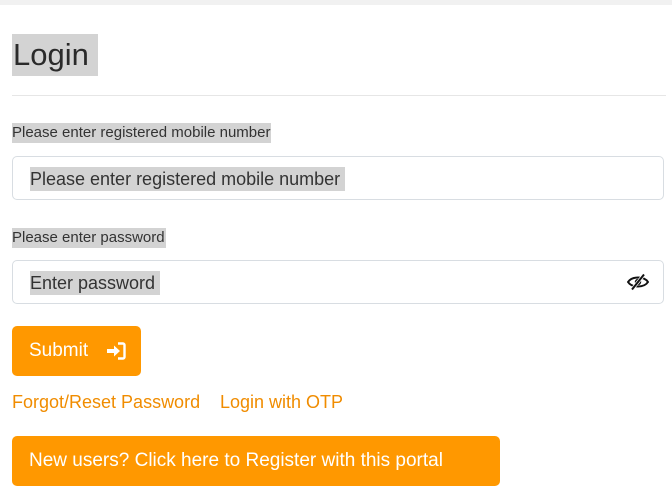 The image size is (672, 499). Describe the element at coordinates (638, 282) in the screenshot. I see `eye-slash-icon` at that location.